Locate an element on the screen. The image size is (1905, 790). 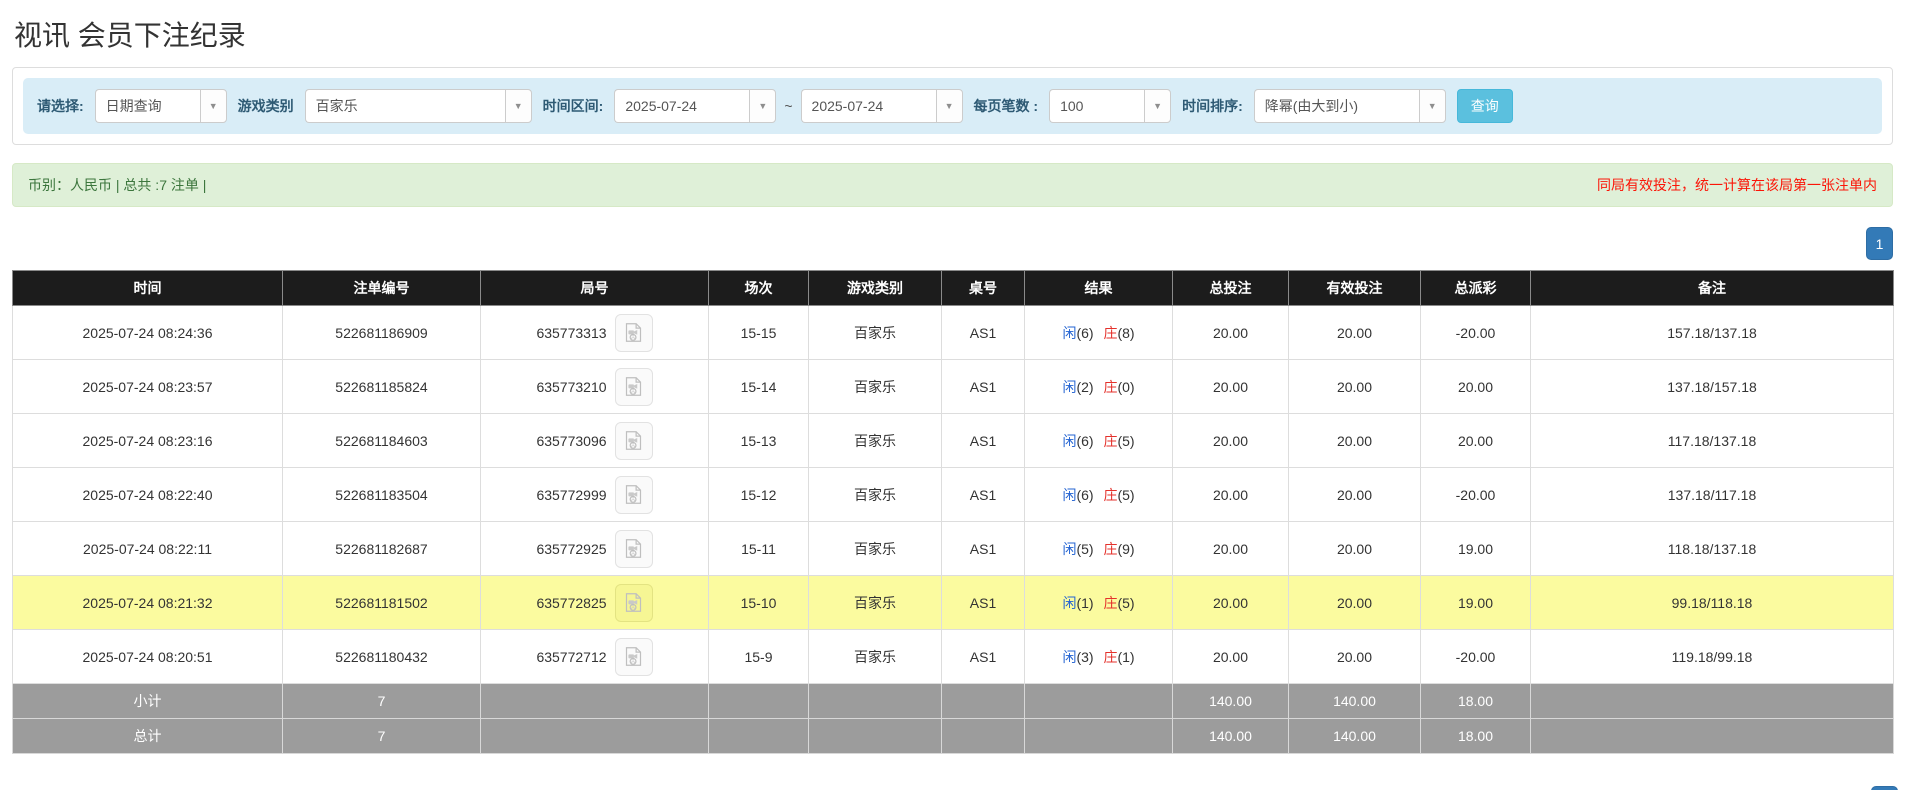
cell-note: 137.18/157.18 is located at coordinates (1712, 386).